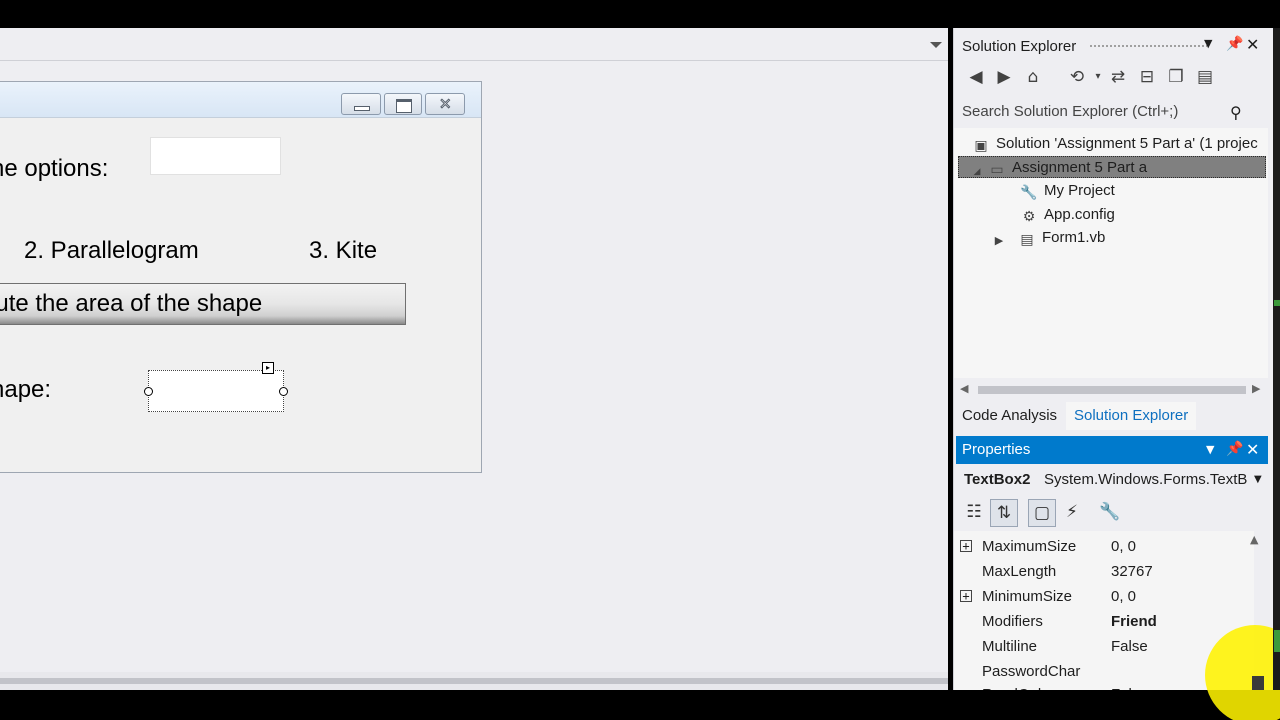 This screenshot has height=720, width=1280. What do you see at coordinates (1010, 646) in the screenshot?
I see `property-name: Multiline` at bounding box center [1010, 646].